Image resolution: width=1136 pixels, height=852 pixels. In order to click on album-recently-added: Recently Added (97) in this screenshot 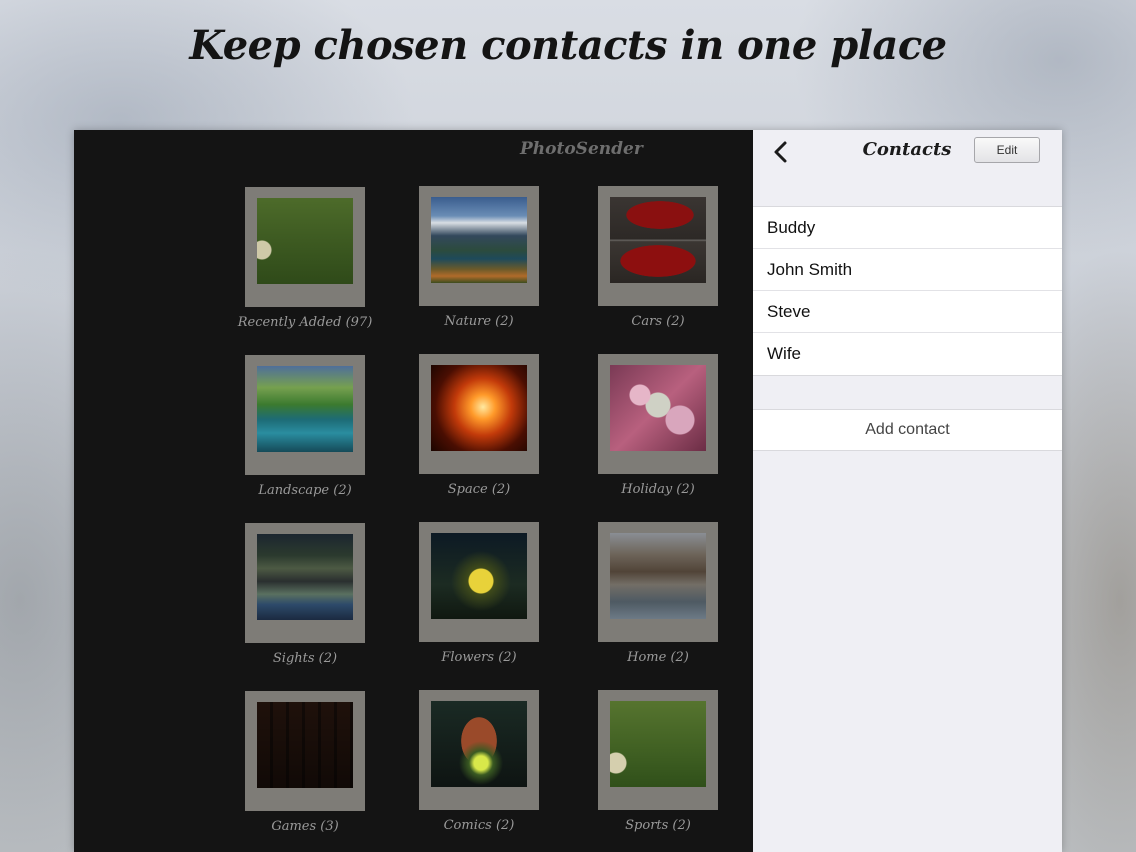, I will do `click(305, 262)`.